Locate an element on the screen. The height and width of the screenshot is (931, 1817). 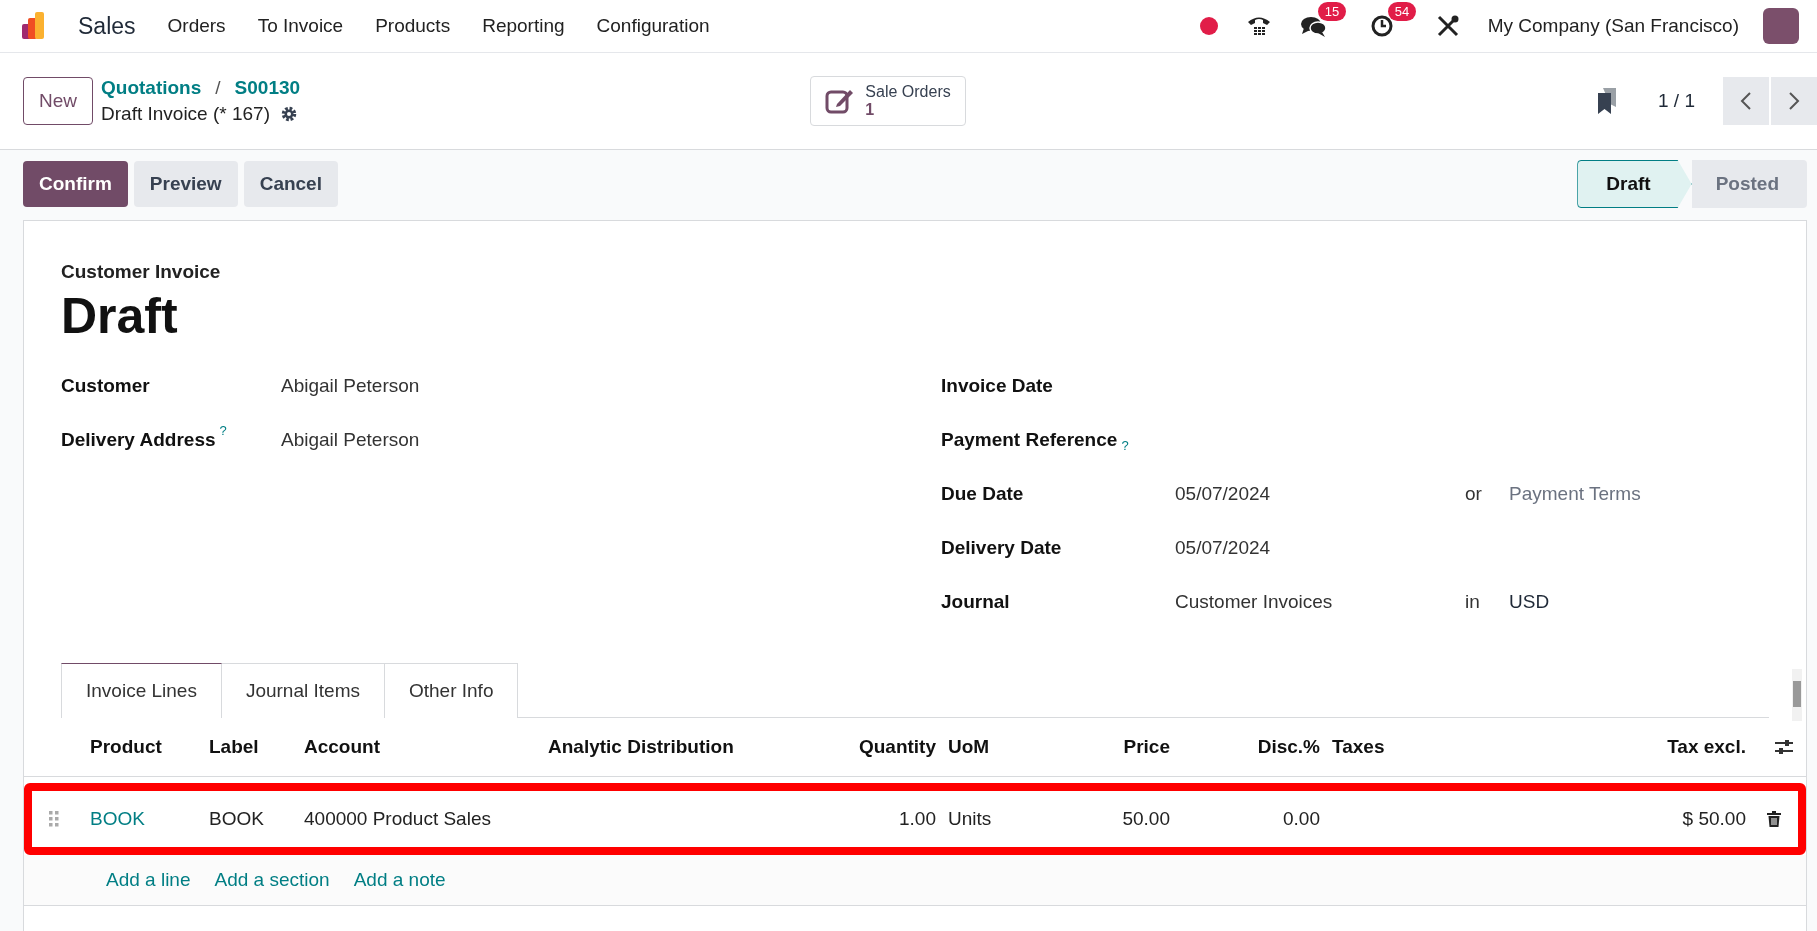
new-button: New is located at coordinates (58, 101).